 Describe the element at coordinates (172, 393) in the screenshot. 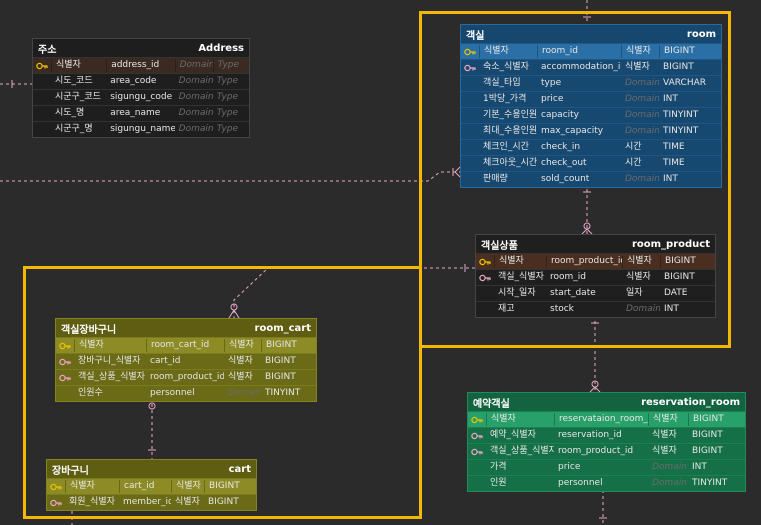

I see `column-name: personnel` at that location.